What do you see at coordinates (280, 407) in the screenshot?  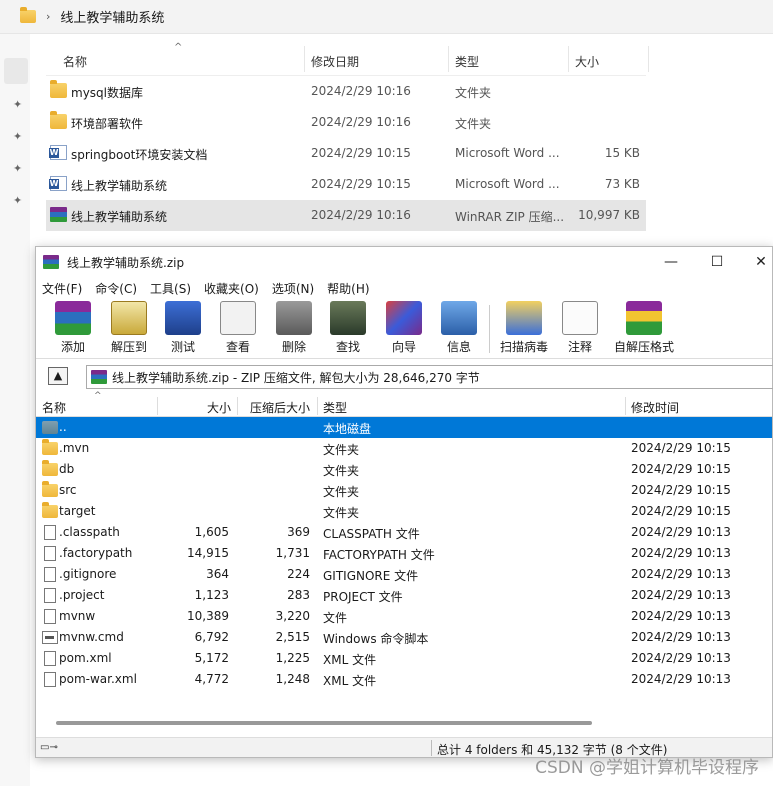 I see `column-packed: 压缩后大小` at bounding box center [280, 407].